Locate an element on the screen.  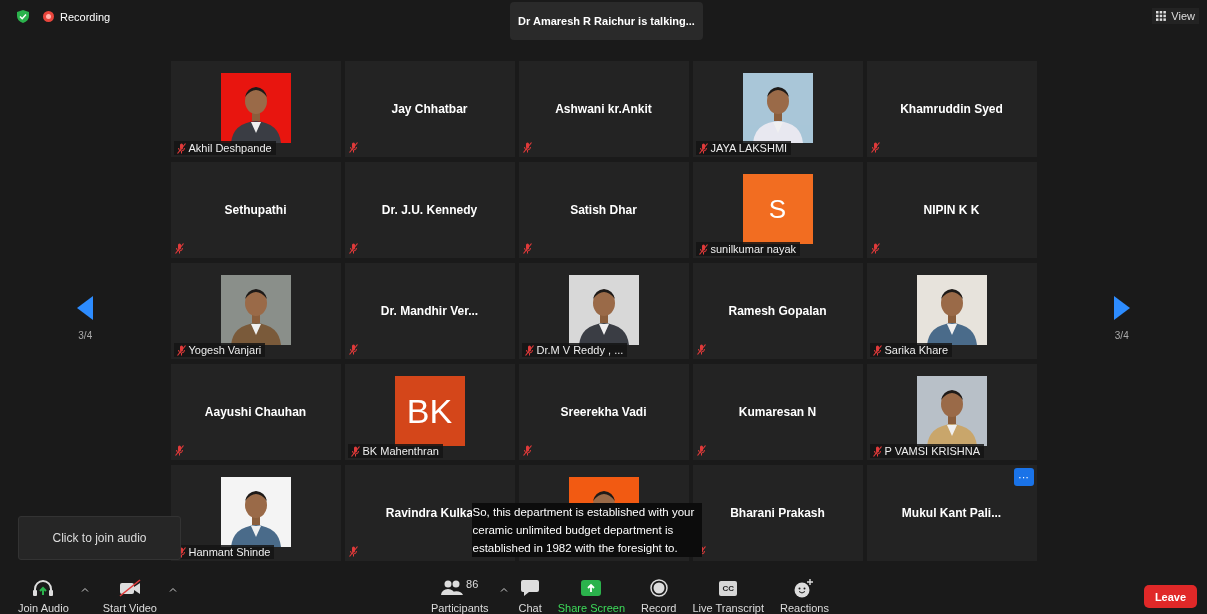
share-button: Share Screen is located at coordinates (591, 596).